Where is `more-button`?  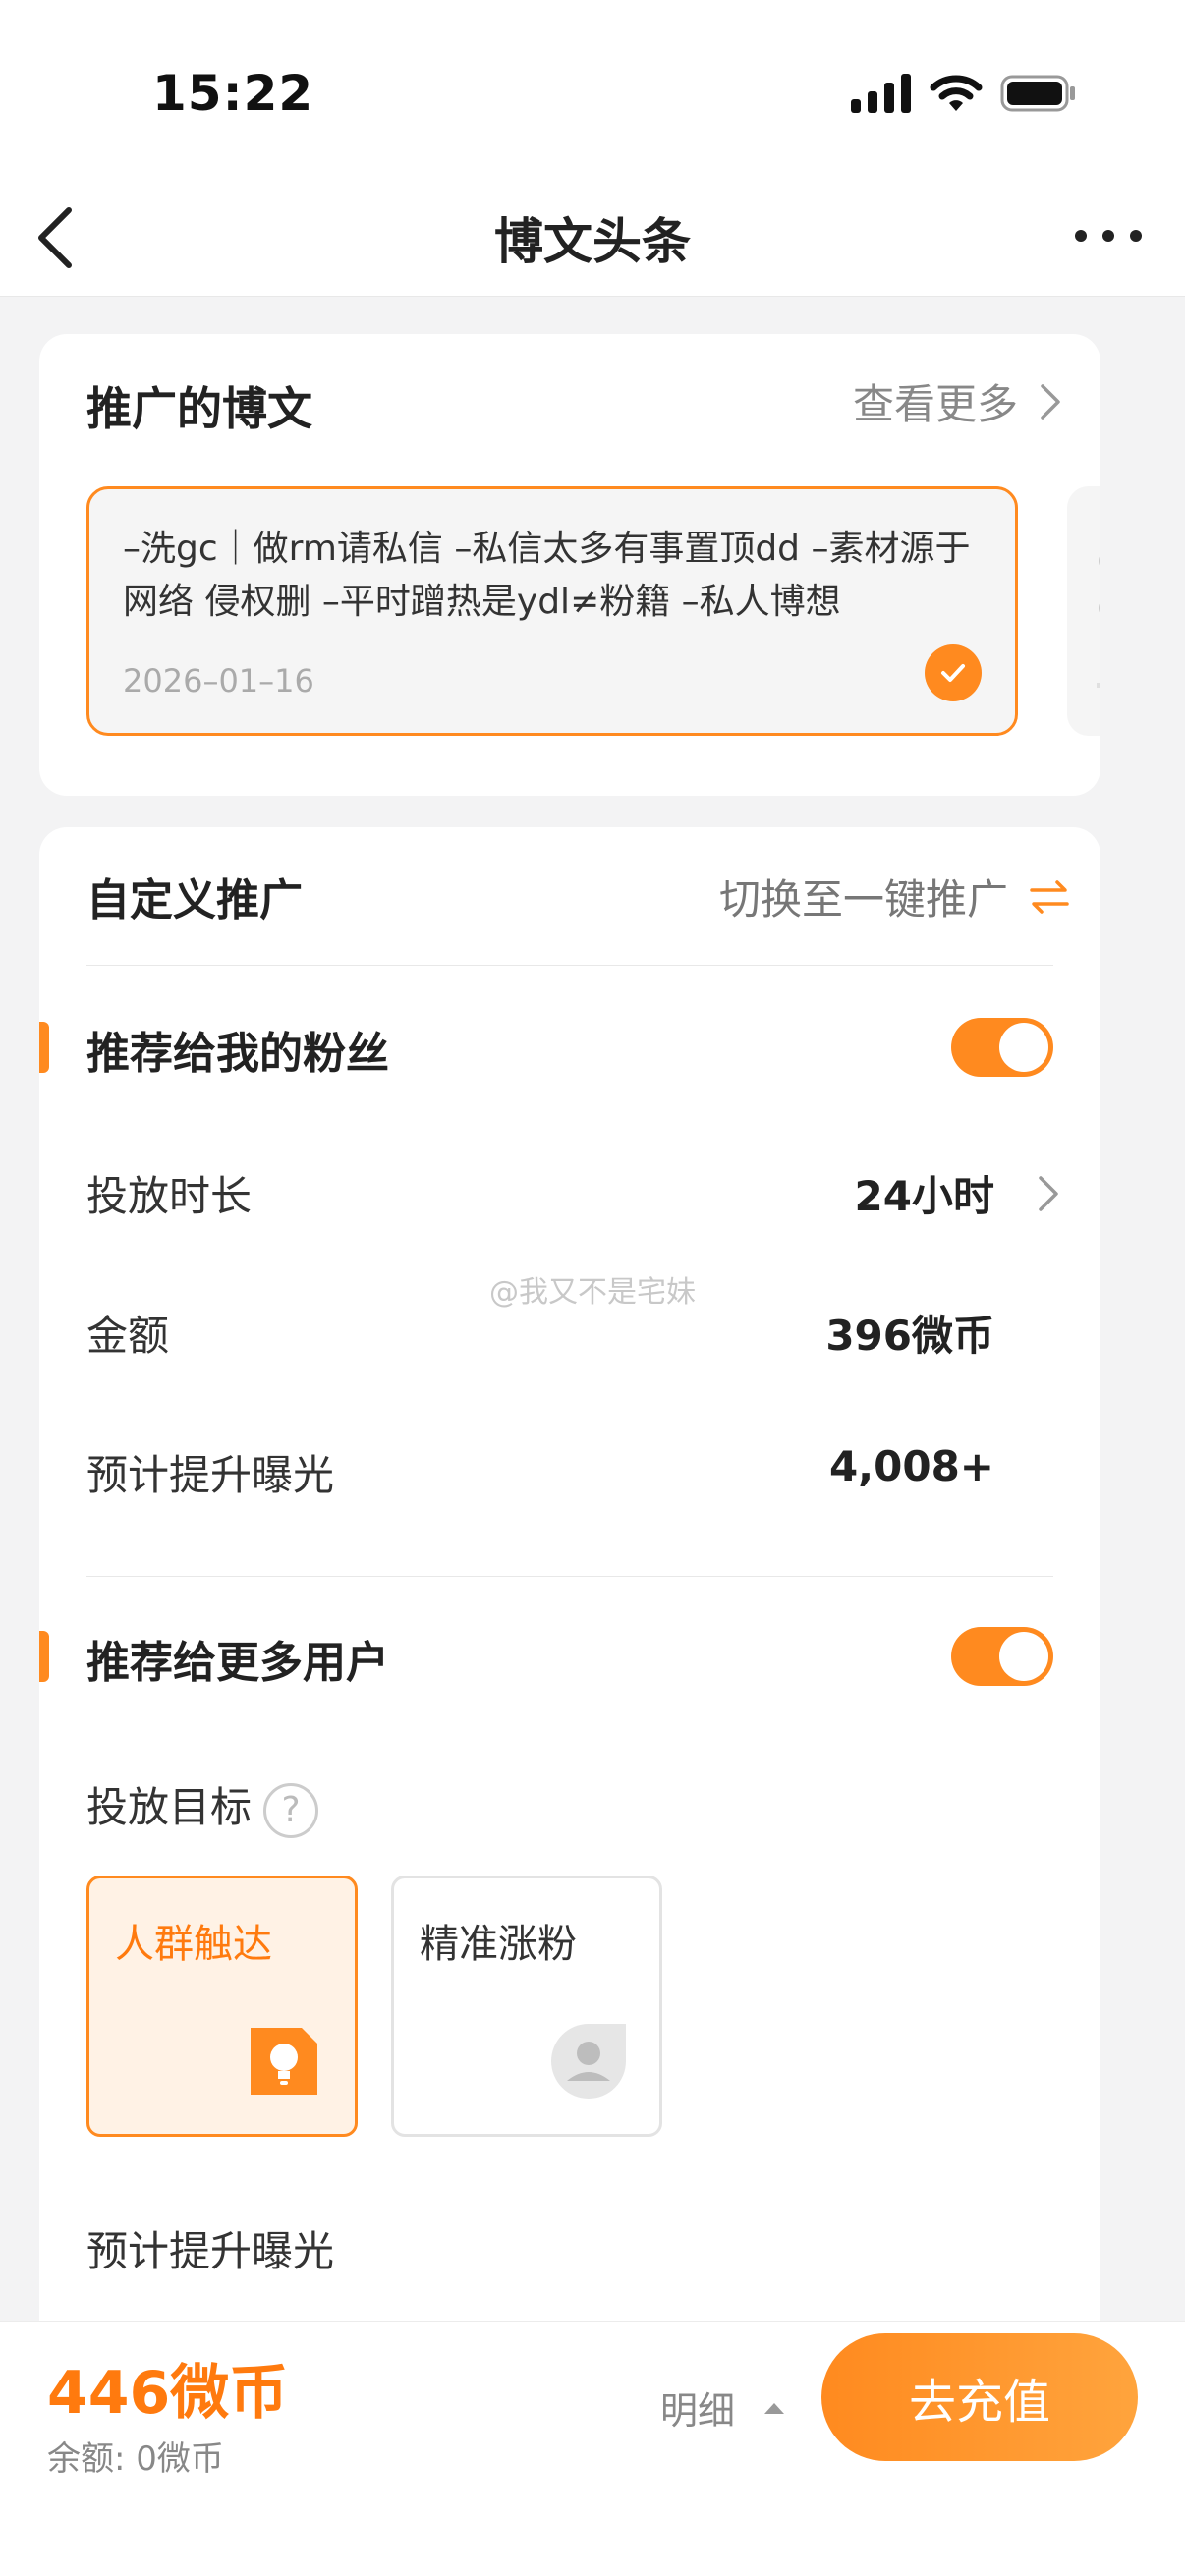
more-button is located at coordinates (1108, 235).